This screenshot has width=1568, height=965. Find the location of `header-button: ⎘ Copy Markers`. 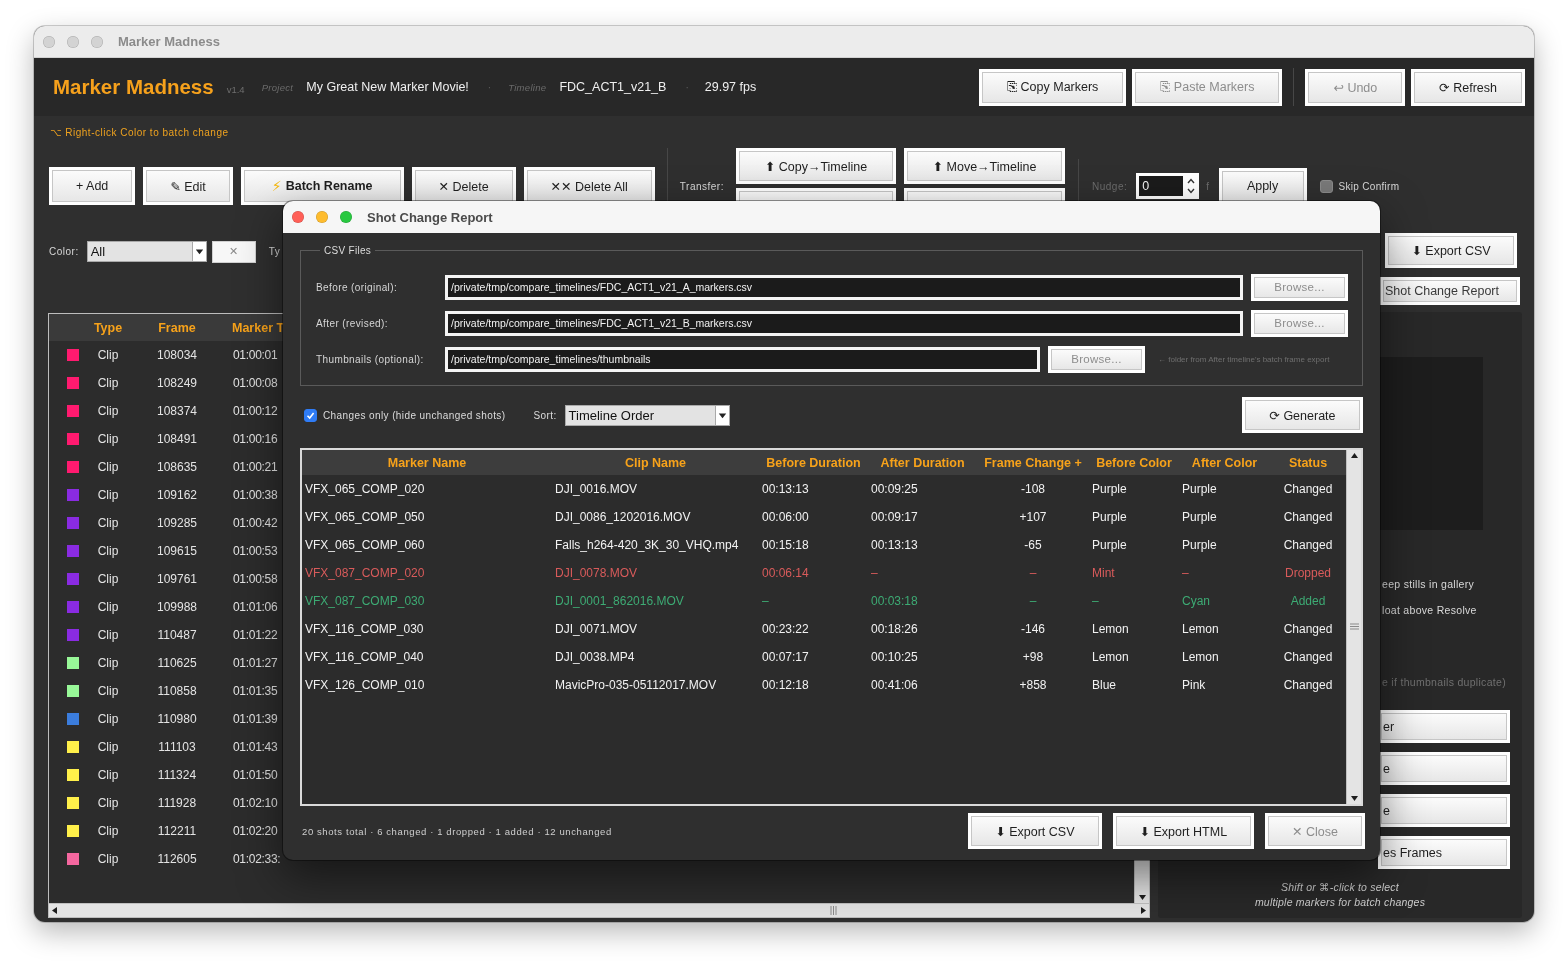

header-button: ⎘ Copy Markers is located at coordinates (1053, 87).